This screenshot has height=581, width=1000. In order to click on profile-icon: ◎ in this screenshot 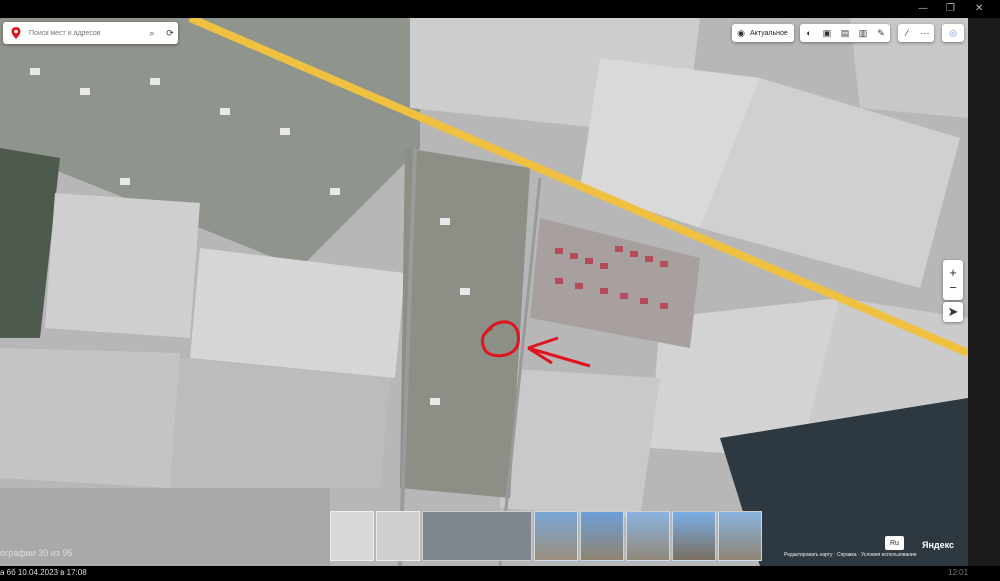, I will do `click(953, 32)`.